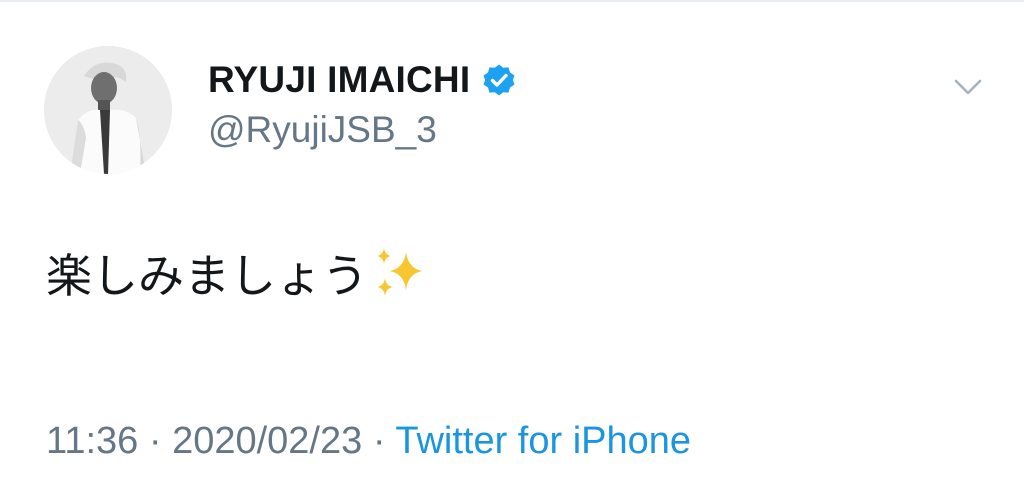  I want to click on tweet-text: 楽しみましょう, so click(238, 273).